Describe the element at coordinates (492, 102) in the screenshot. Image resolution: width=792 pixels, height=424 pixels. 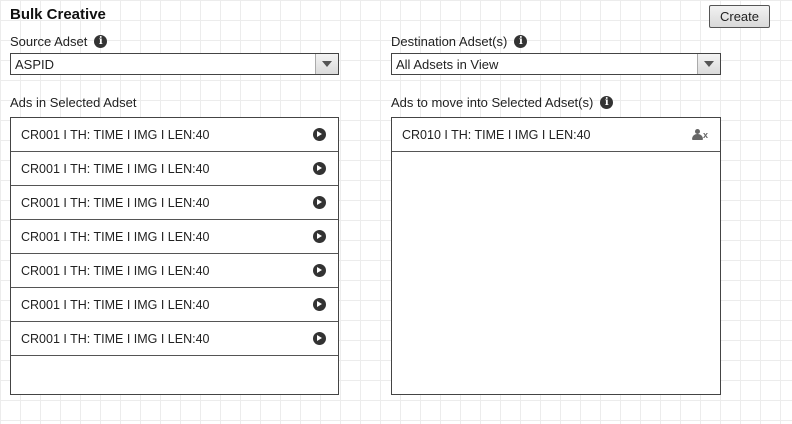
I see `destination-list-label-text: Ads to move into Selected Adset(s)` at that location.